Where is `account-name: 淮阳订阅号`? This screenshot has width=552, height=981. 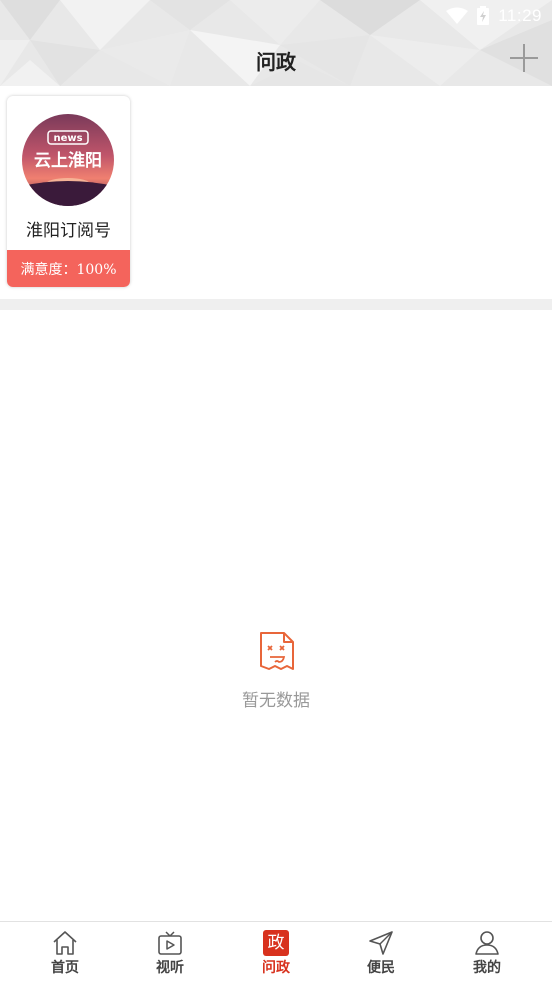 account-name: 淮阳订阅号 is located at coordinates (68, 231).